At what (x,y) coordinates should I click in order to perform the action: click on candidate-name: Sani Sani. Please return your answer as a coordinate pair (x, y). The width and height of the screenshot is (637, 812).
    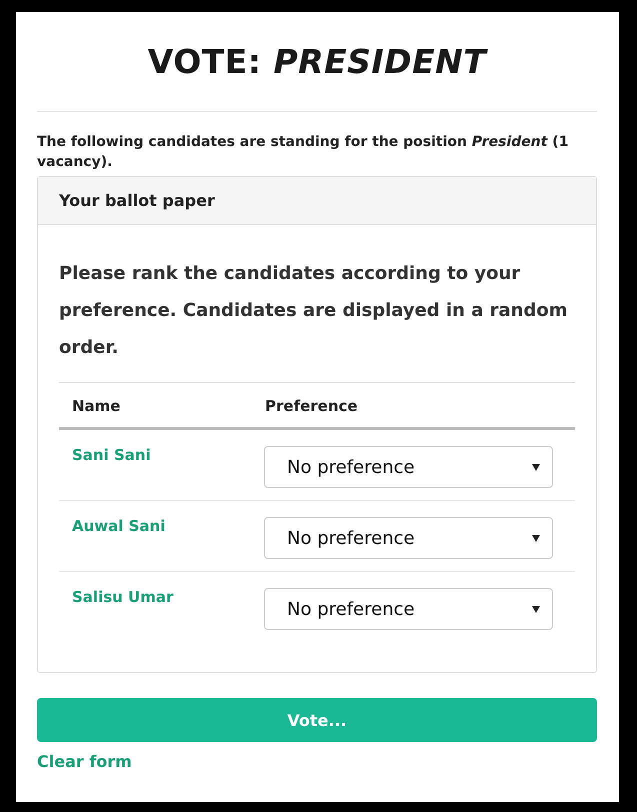
    Looking at the image, I should click on (111, 455).